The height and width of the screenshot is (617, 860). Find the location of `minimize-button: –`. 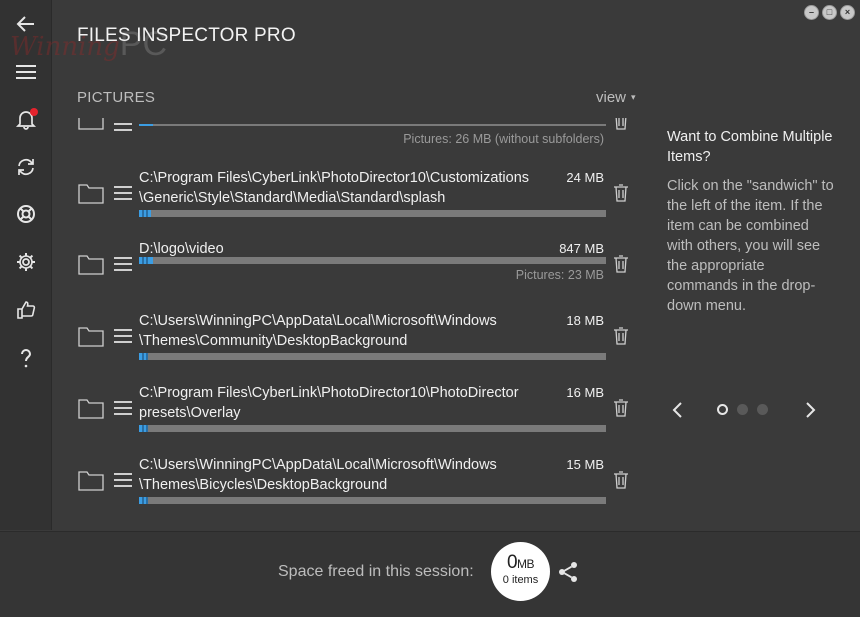

minimize-button: – is located at coordinates (811, 12).